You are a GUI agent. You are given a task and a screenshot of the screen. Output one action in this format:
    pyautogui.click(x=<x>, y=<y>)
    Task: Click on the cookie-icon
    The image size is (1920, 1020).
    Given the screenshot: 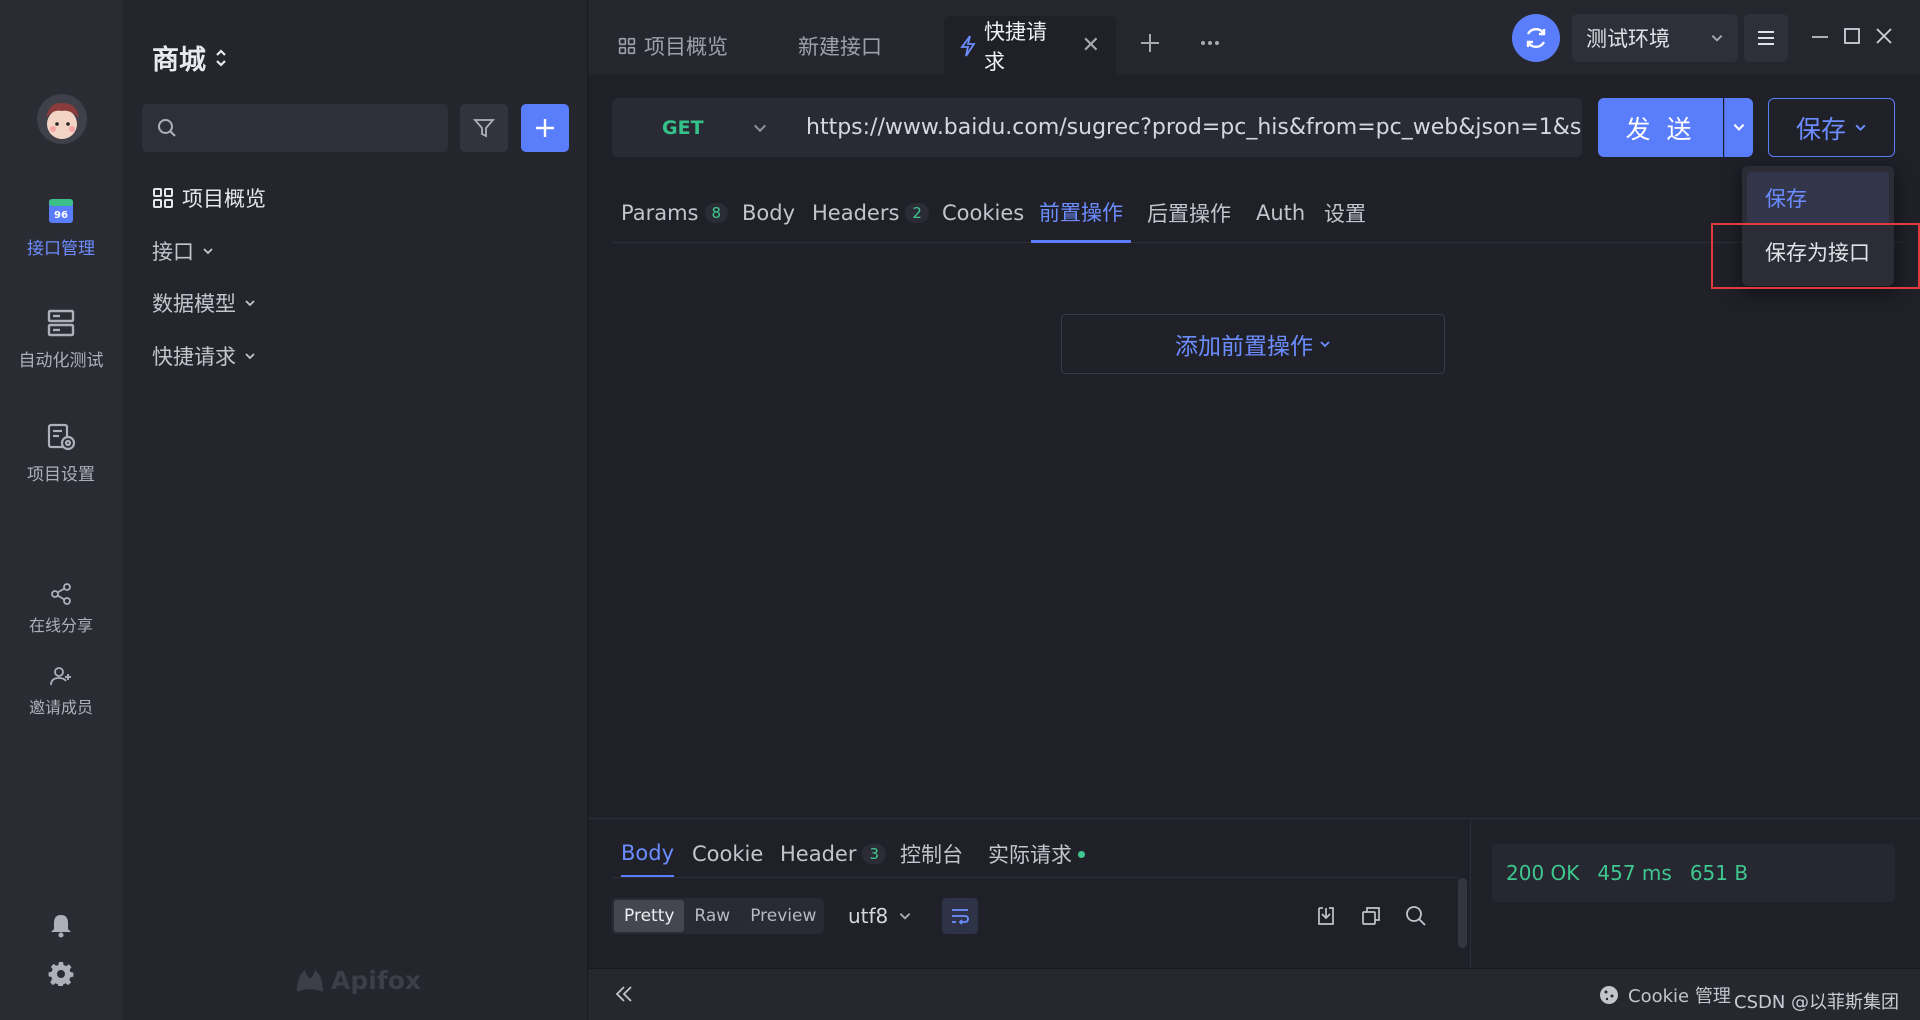 What is the action you would take?
    pyautogui.click(x=1609, y=995)
    